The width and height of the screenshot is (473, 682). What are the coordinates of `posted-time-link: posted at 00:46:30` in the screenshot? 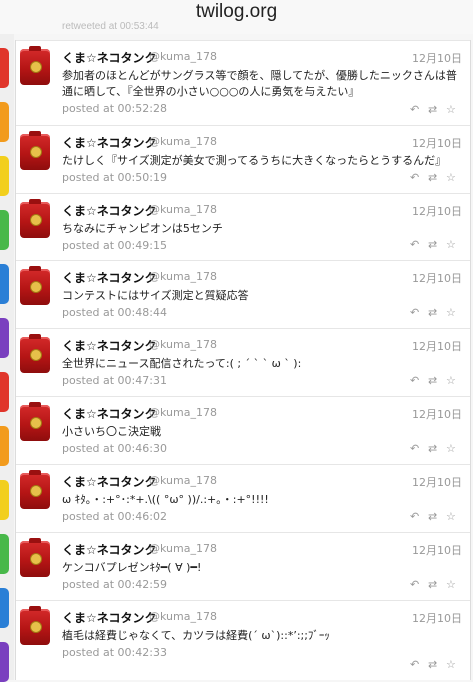 It's located at (114, 448).